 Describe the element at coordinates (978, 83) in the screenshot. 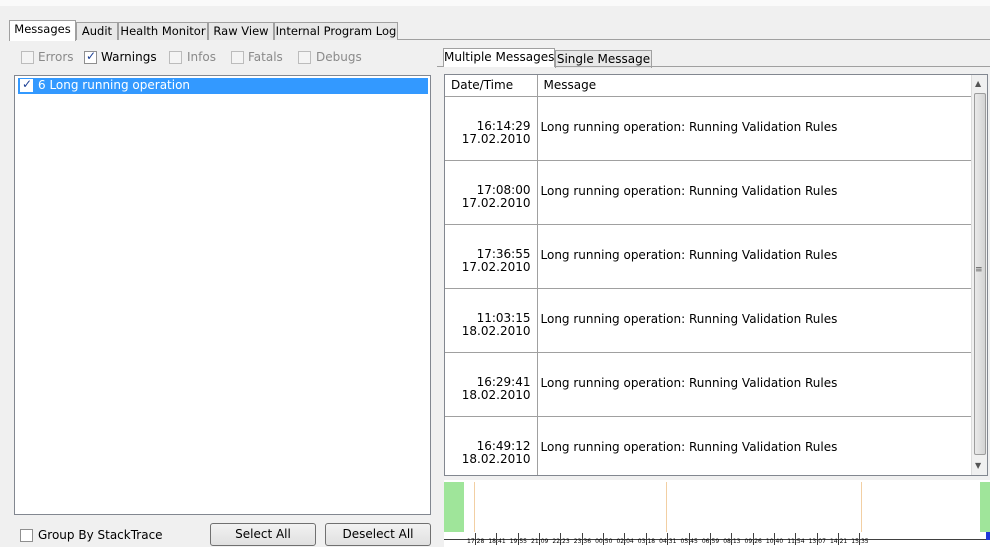

I see `scroll-up-icon: ▲` at that location.